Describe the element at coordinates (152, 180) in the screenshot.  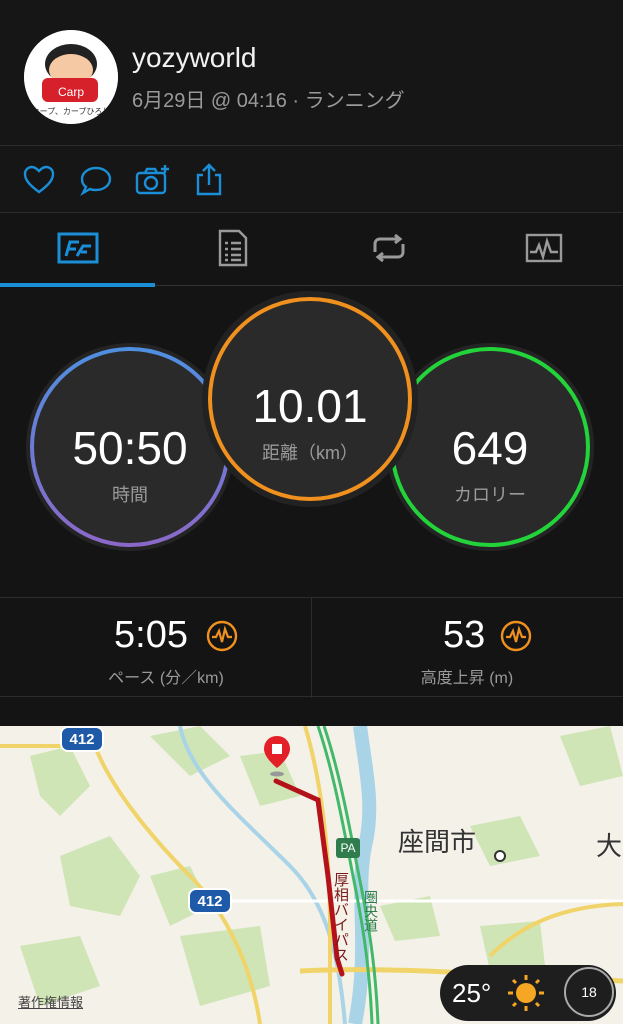
I see `camera-icon` at that location.